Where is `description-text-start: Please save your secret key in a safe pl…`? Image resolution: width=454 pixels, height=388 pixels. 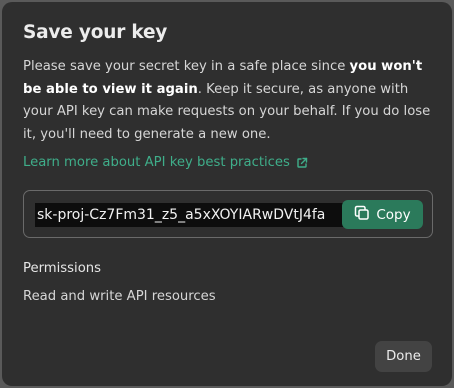 description-text-start: Please save your secret key in a safe pl… is located at coordinates (186, 66).